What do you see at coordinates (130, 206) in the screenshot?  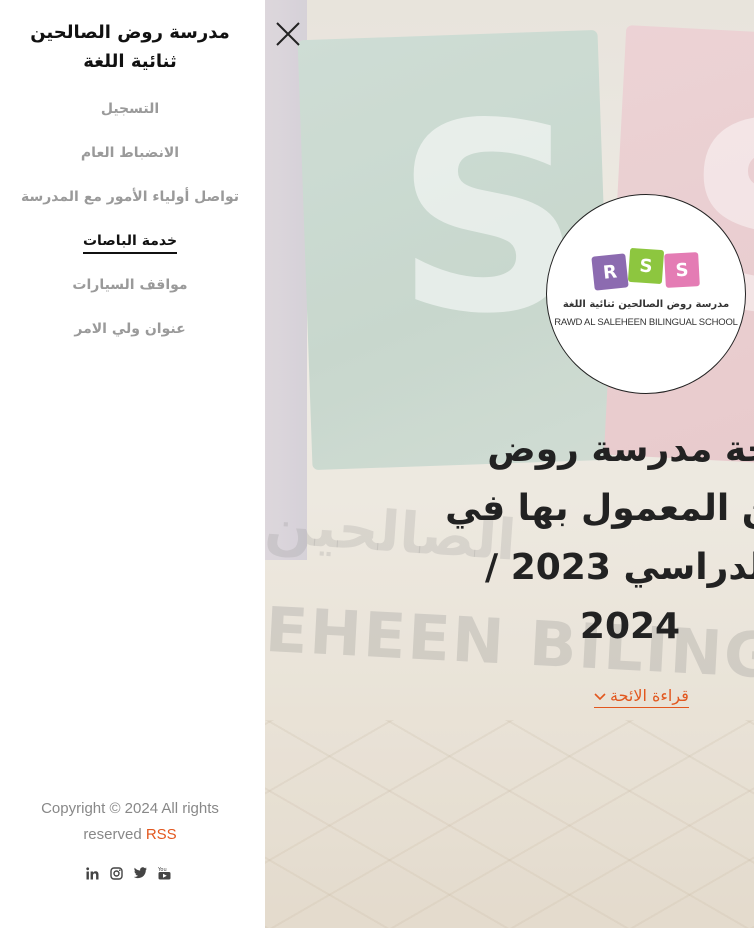 I see `sidebar-item-parent-communication: تواصل أولياء الأمور مع المدرسة` at bounding box center [130, 206].